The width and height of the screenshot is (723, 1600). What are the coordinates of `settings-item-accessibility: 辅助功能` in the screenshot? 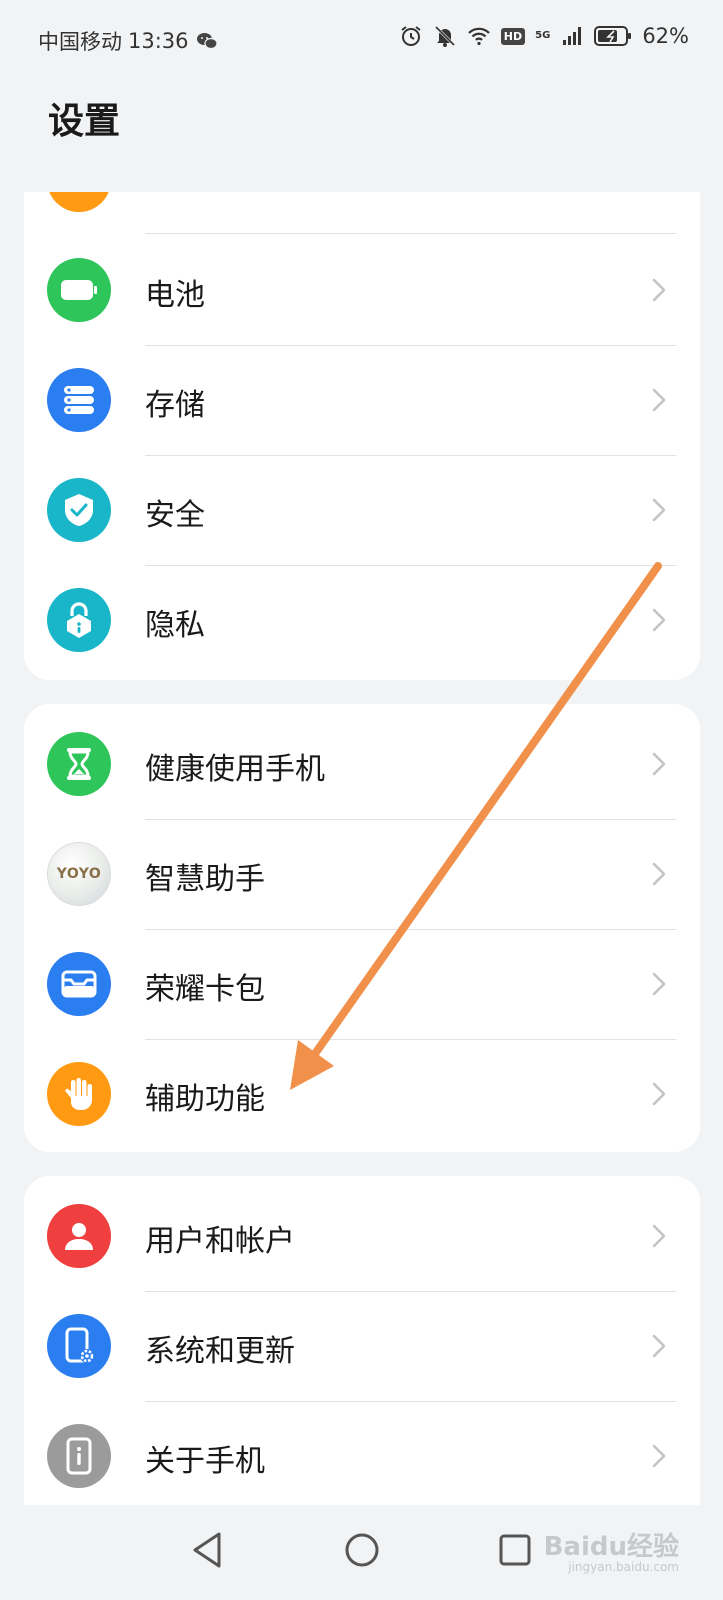 It's located at (362, 1094).